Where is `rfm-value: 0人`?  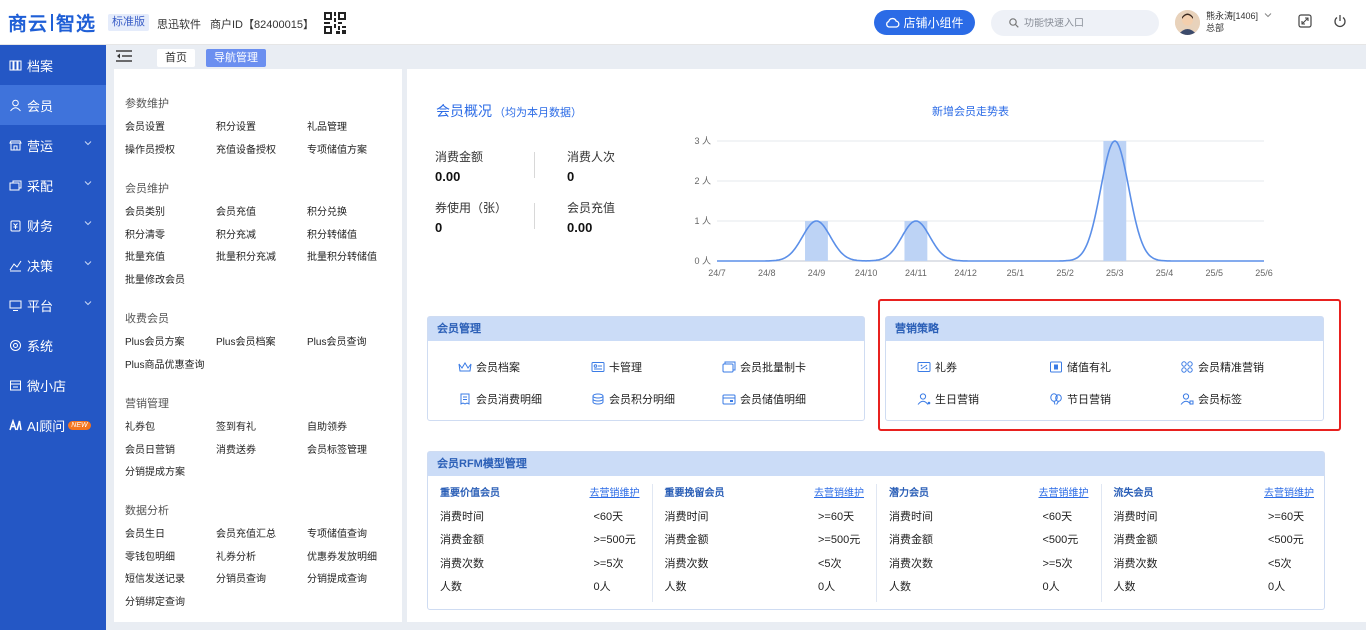 rfm-value: 0人 is located at coordinates (1051, 587).